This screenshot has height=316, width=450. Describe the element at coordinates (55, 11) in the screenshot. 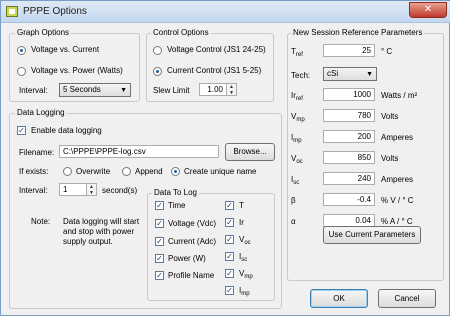

I see `window-title: PPPE Options` at that location.